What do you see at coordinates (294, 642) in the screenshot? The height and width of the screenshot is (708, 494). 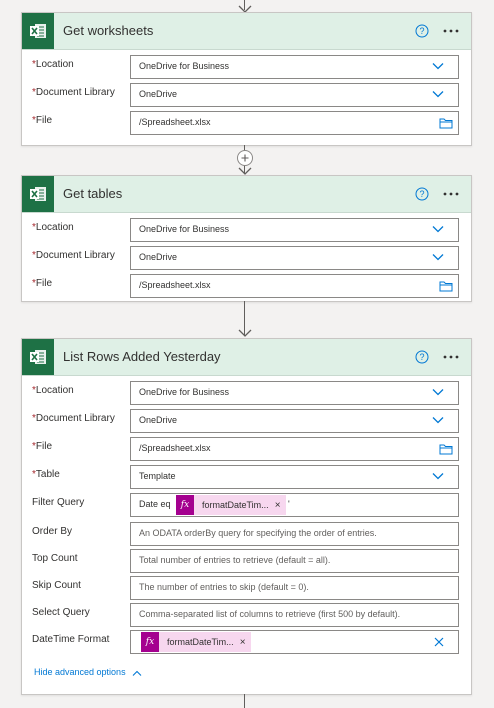 I see `datetime-format-input: fx formatDateTim... ×` at bounding box center [294, 642].